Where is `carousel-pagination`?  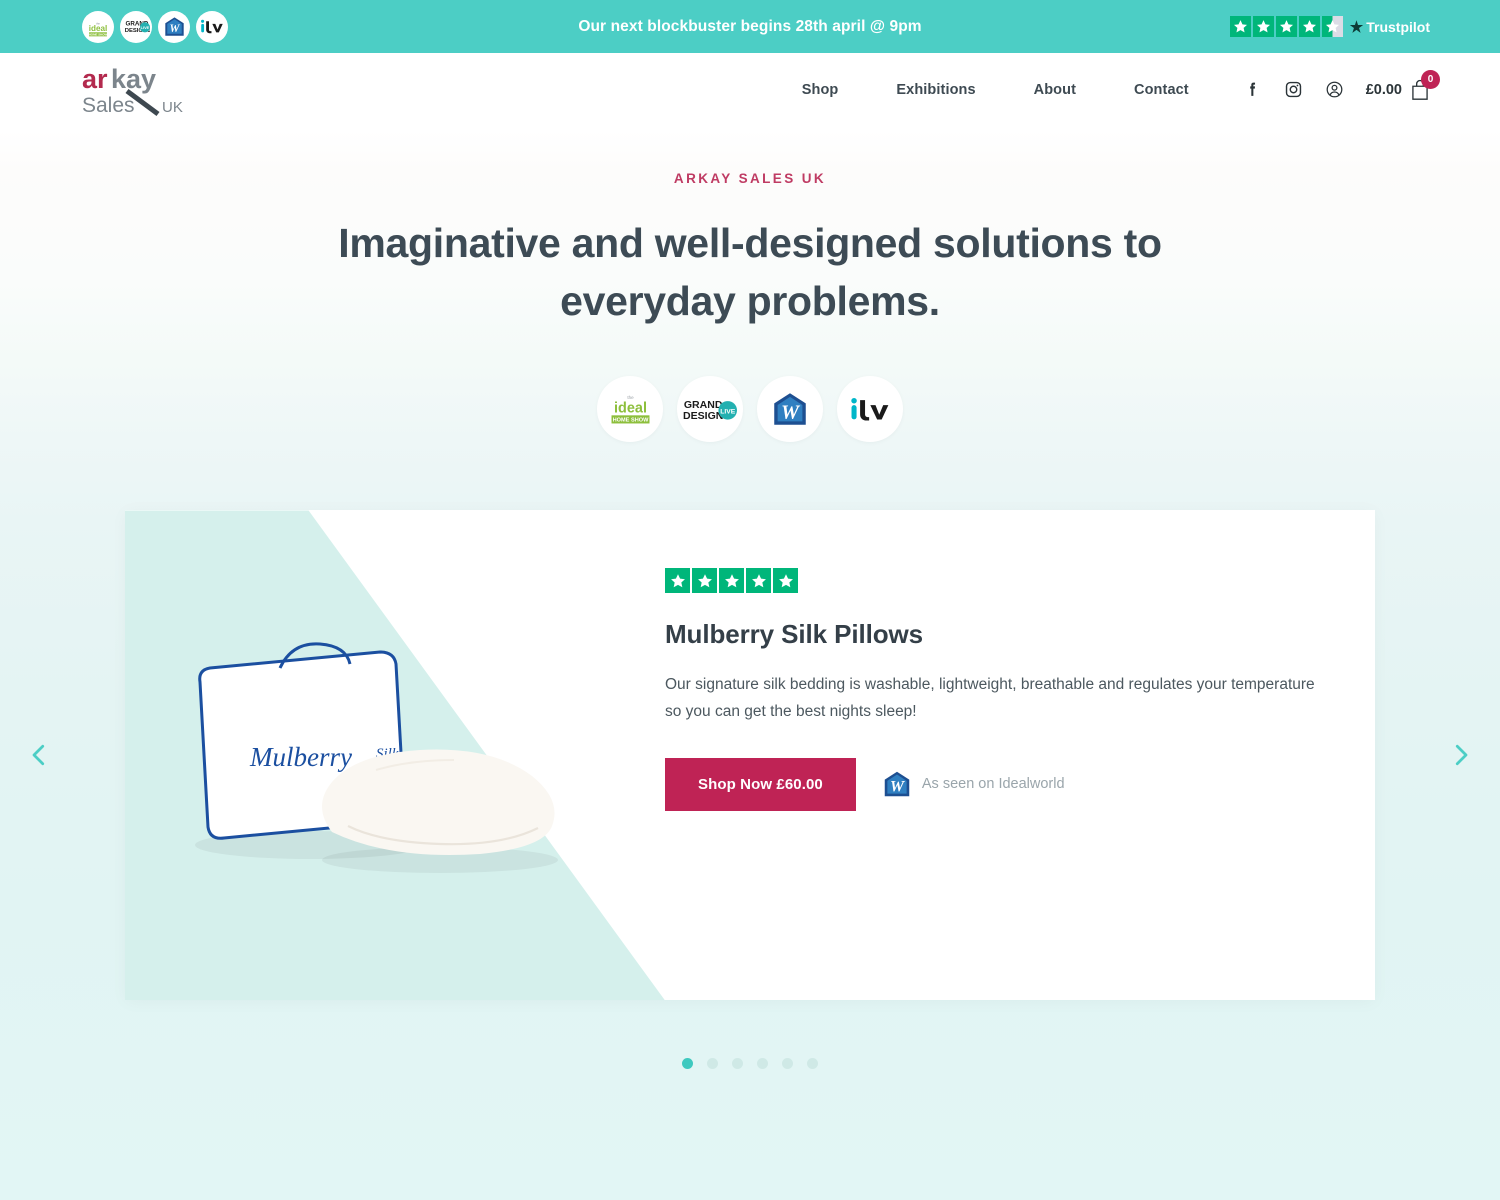 carousel-pagination is located at coordinates (750, 1064).